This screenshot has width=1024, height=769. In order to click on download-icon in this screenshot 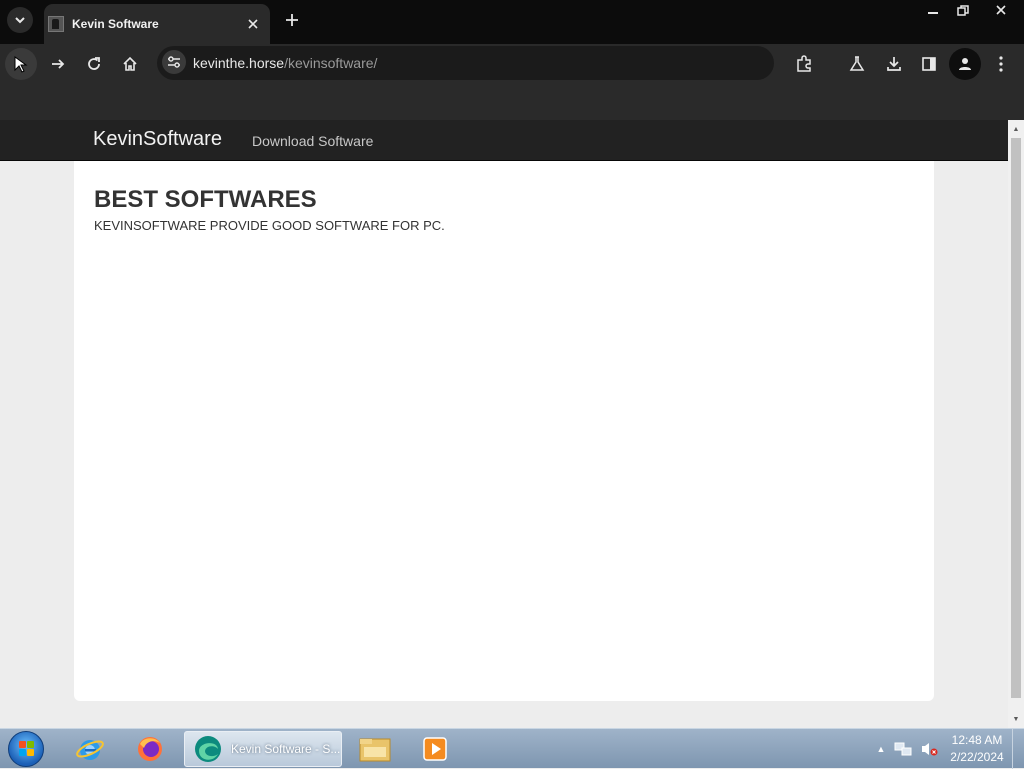, I will do `click(894, 64)`.